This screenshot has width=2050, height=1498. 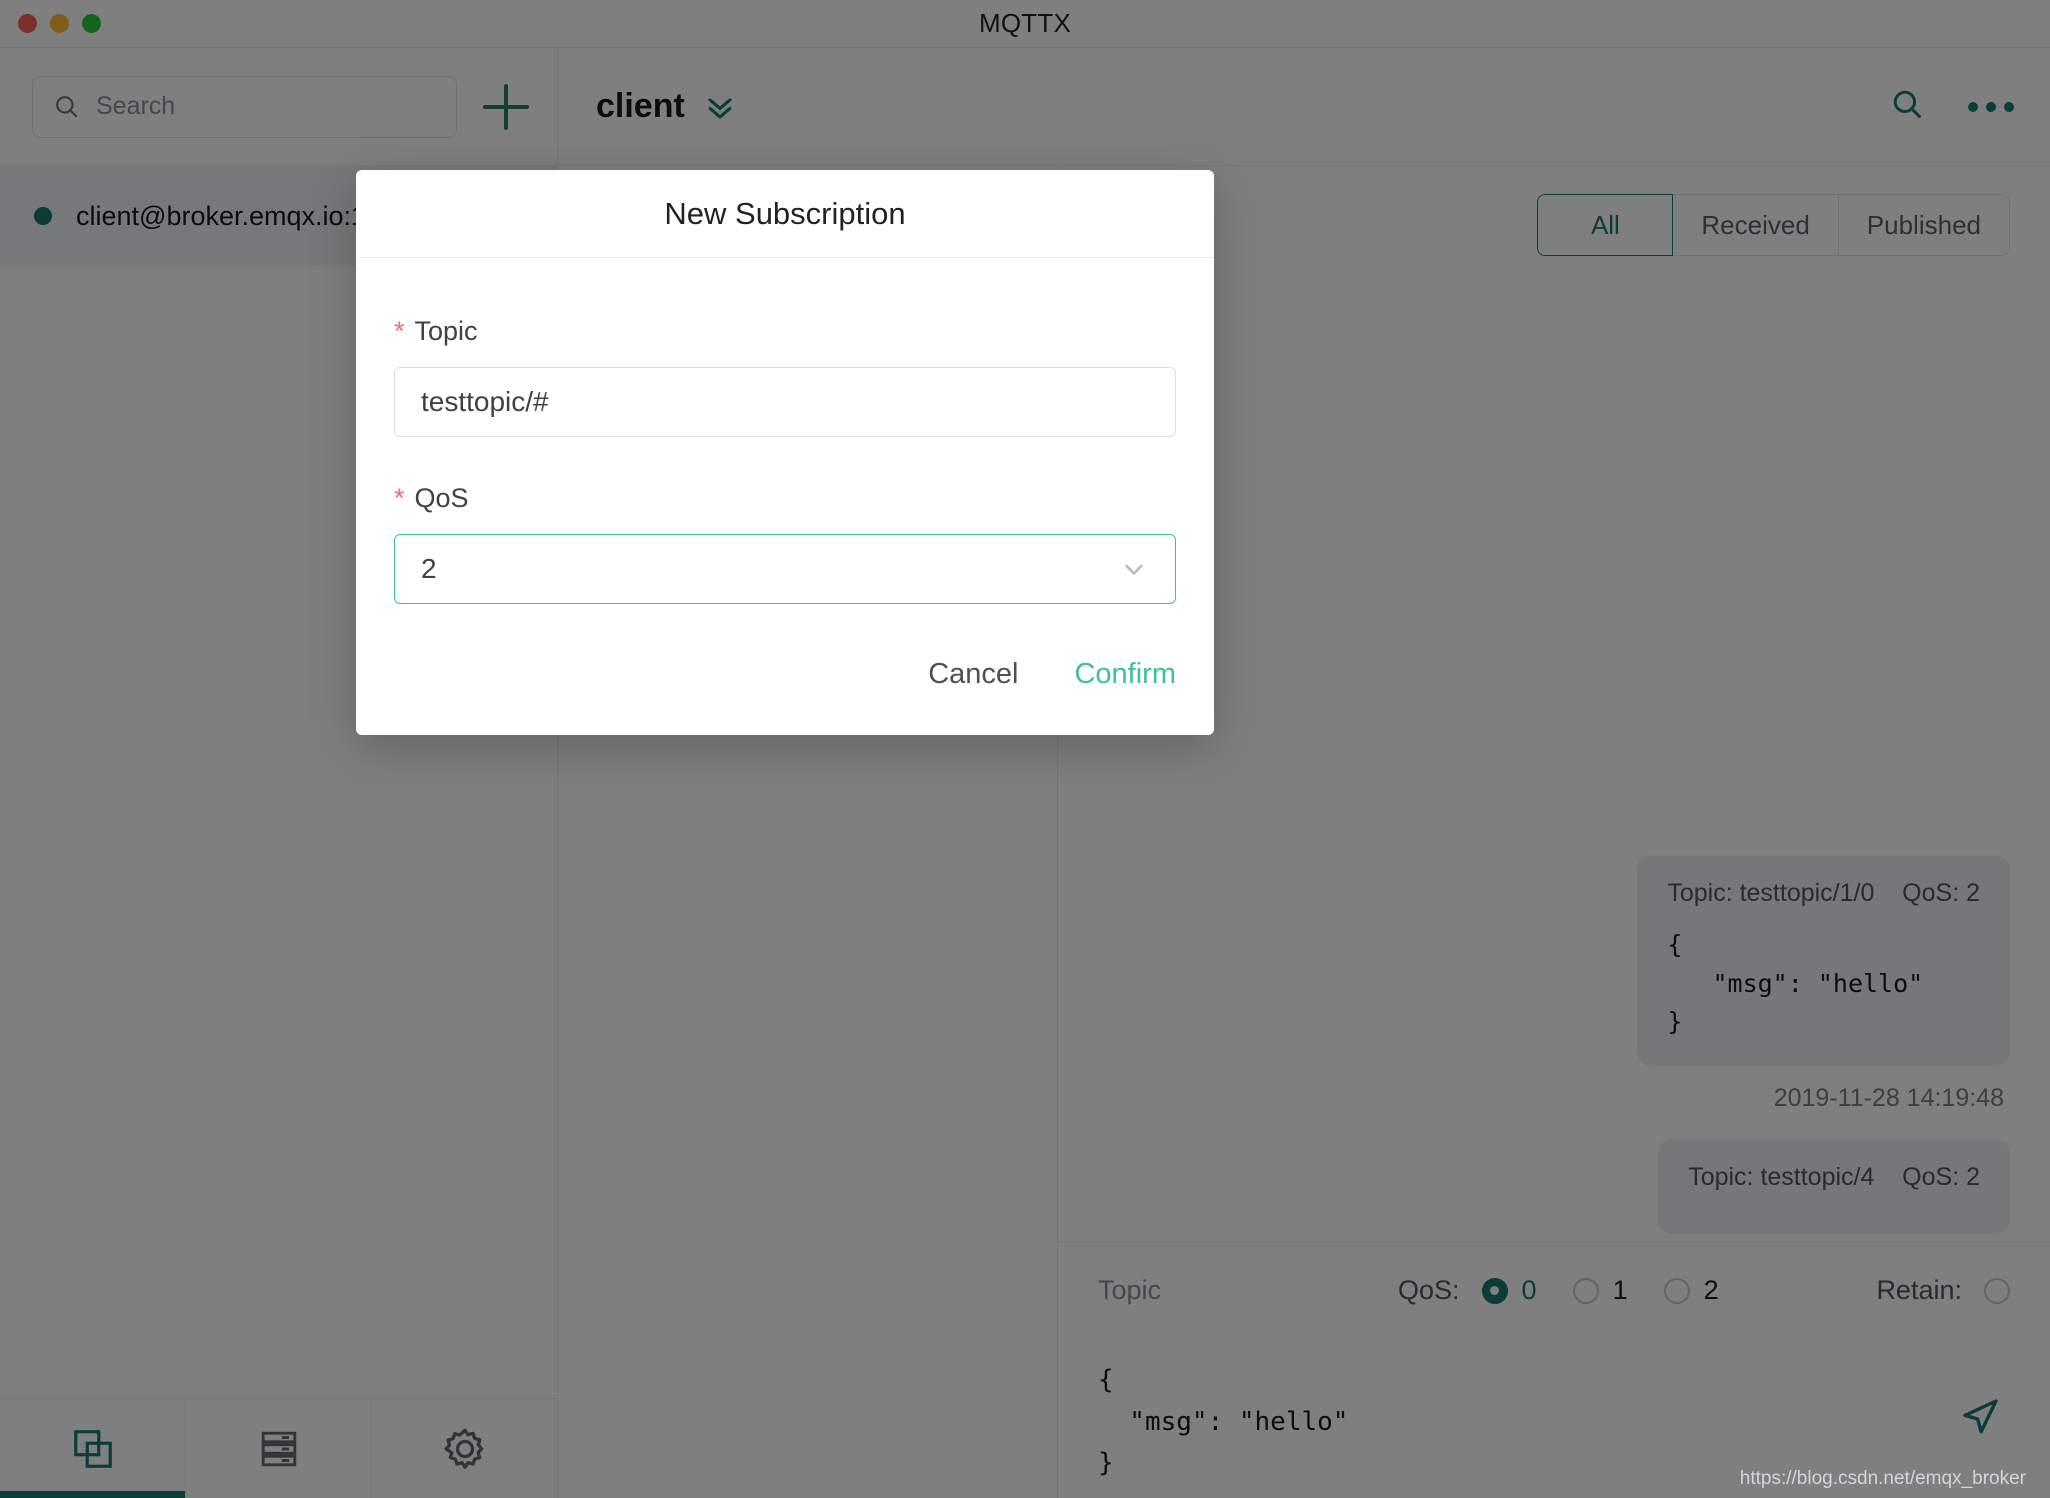 I want to click on message-payload: { "msg": "hello" }, so click(x=1795, y=983).